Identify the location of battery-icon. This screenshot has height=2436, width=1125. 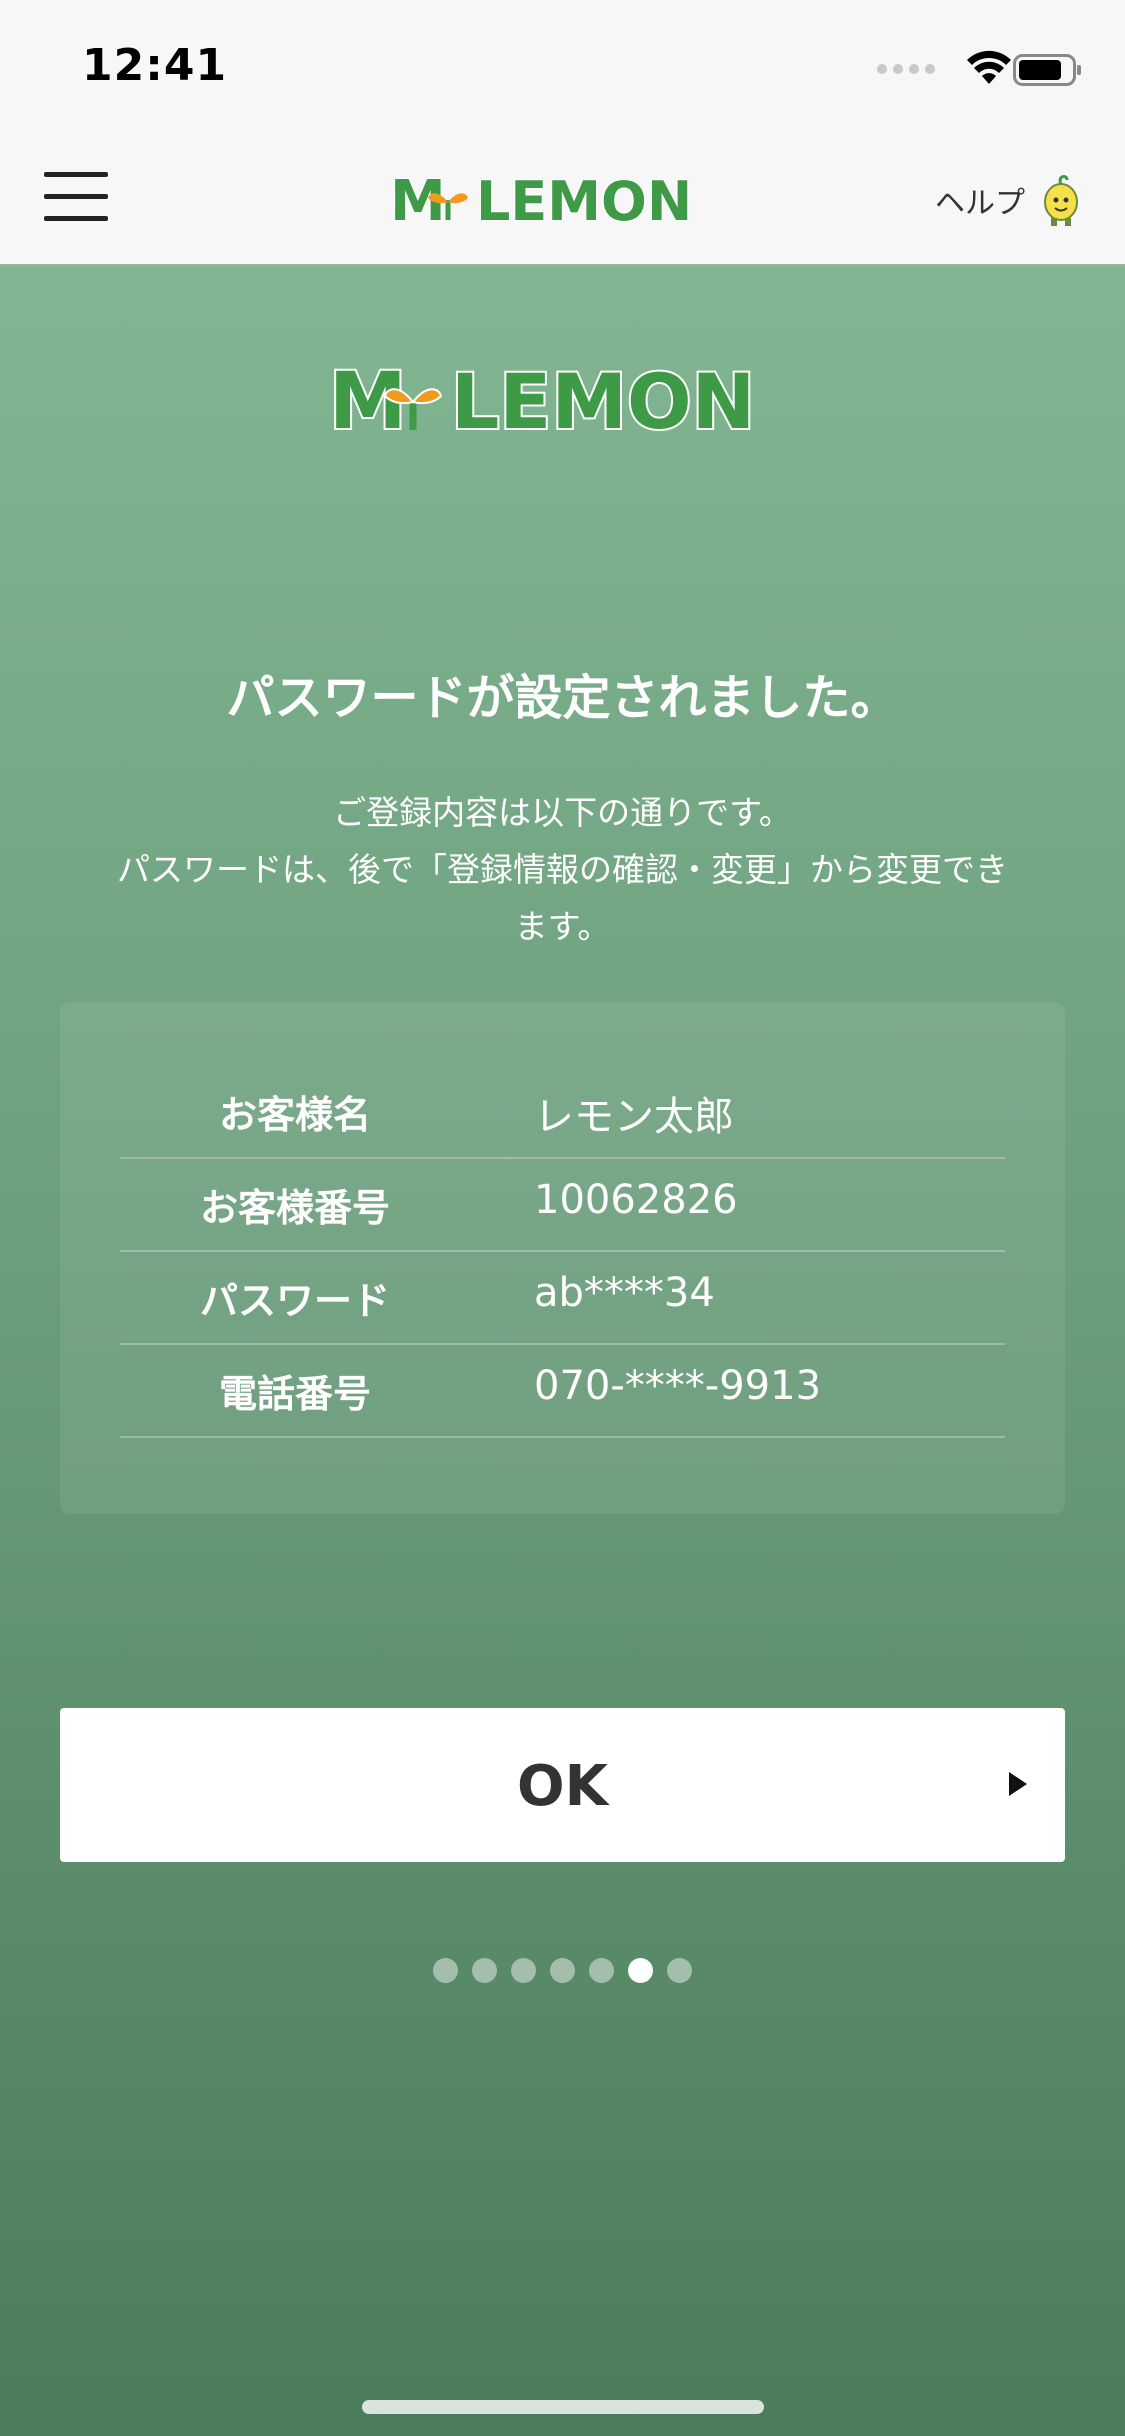
(1047, 70).